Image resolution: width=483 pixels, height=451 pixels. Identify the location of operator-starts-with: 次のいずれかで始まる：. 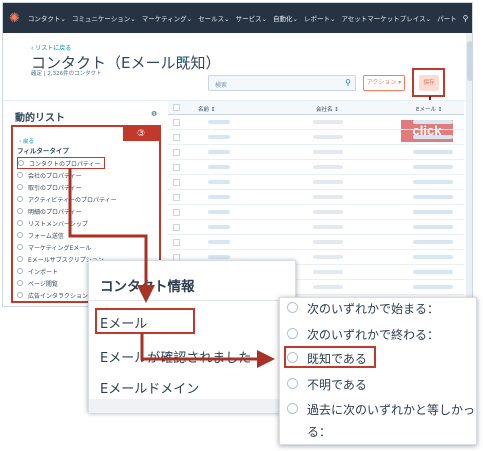
(363, 308).